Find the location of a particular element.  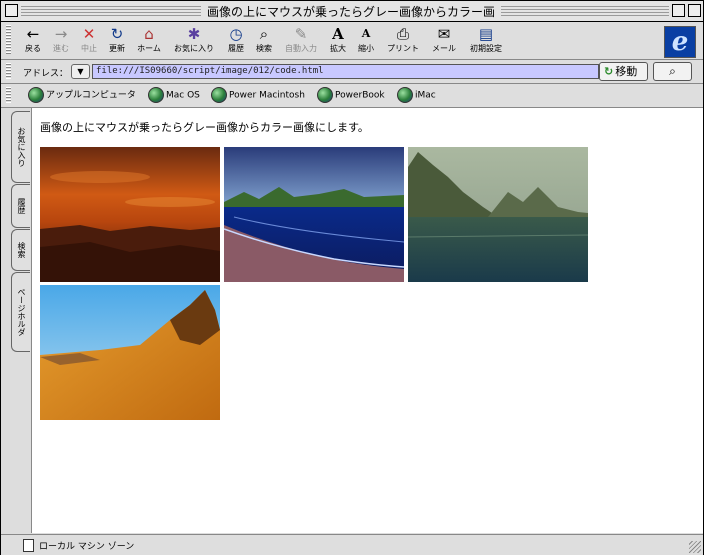

history-icon: ◷ is located at coordinates (236, 34).